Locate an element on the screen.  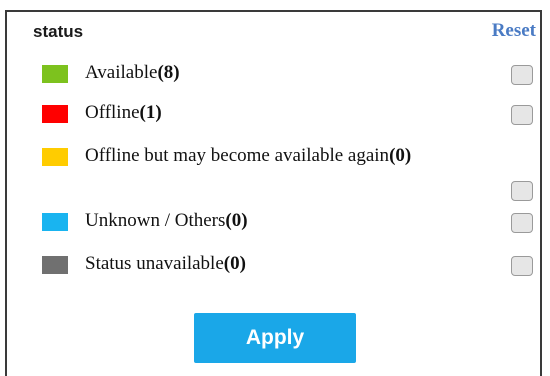
unavailable-color-swatch is located at coordinates (55, 265).